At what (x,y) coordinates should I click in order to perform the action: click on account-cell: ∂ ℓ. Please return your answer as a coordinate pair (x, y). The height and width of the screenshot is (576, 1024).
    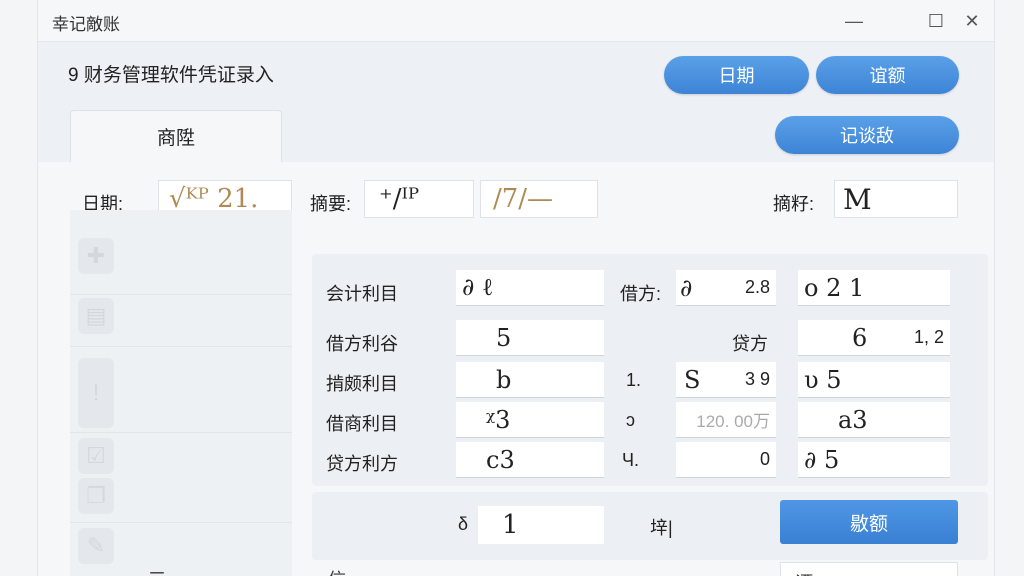
    Looking at the image, I should click on (530, 288).